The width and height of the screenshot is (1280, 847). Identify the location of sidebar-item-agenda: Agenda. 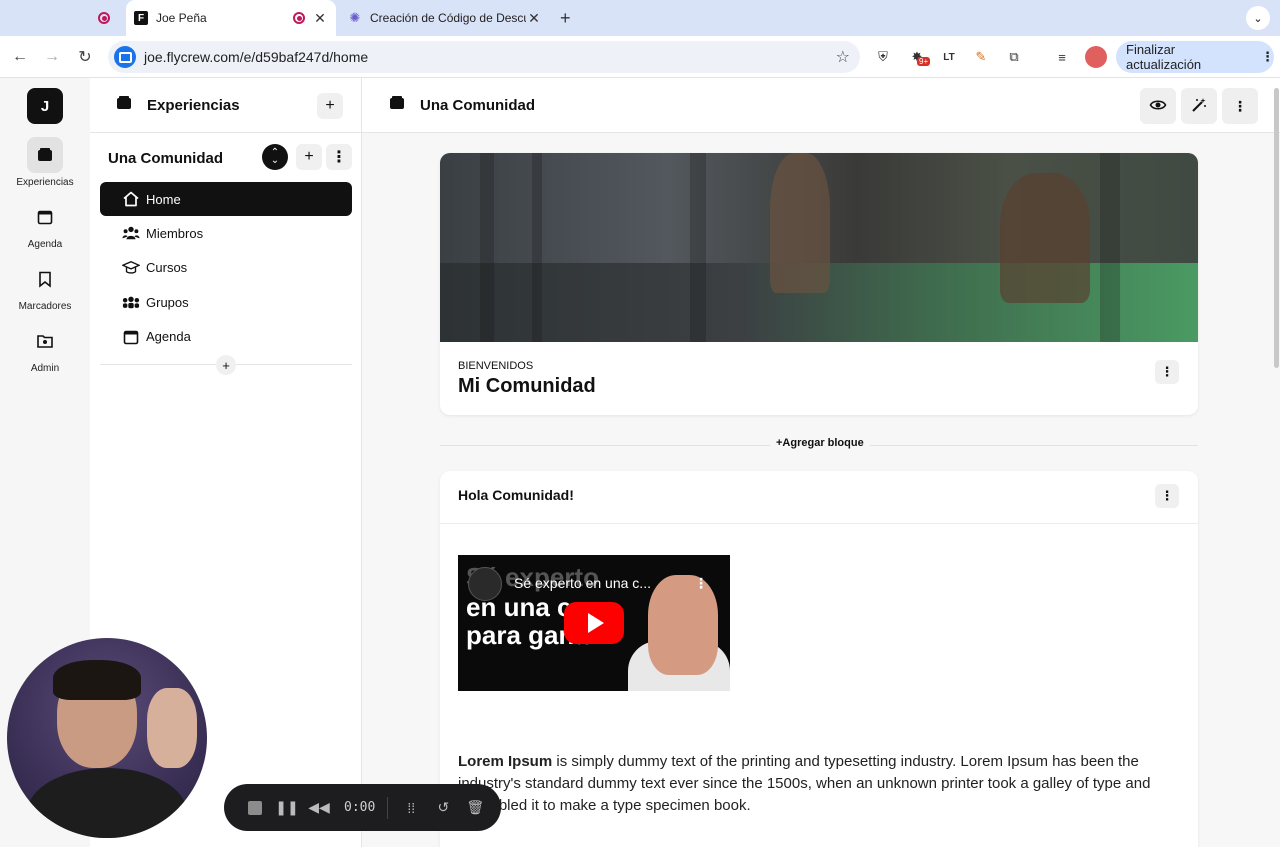
(226, 337).